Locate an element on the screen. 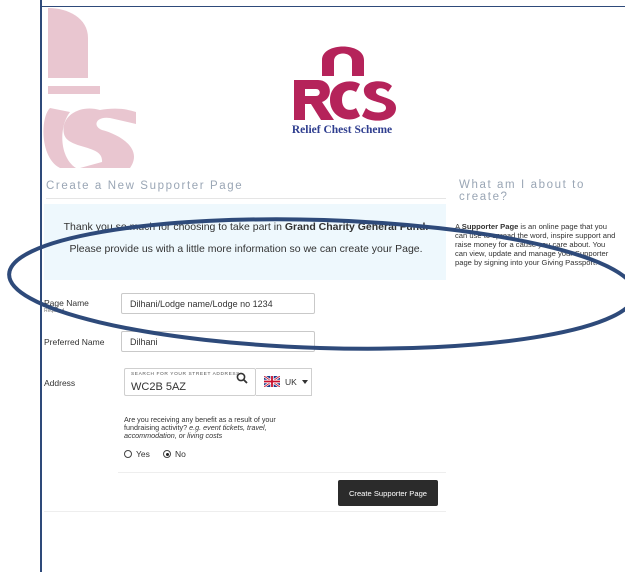 This screenshot has width=625, height=572. fund-name: Grand Charity General Fund. is located at coordinates (356, 227).